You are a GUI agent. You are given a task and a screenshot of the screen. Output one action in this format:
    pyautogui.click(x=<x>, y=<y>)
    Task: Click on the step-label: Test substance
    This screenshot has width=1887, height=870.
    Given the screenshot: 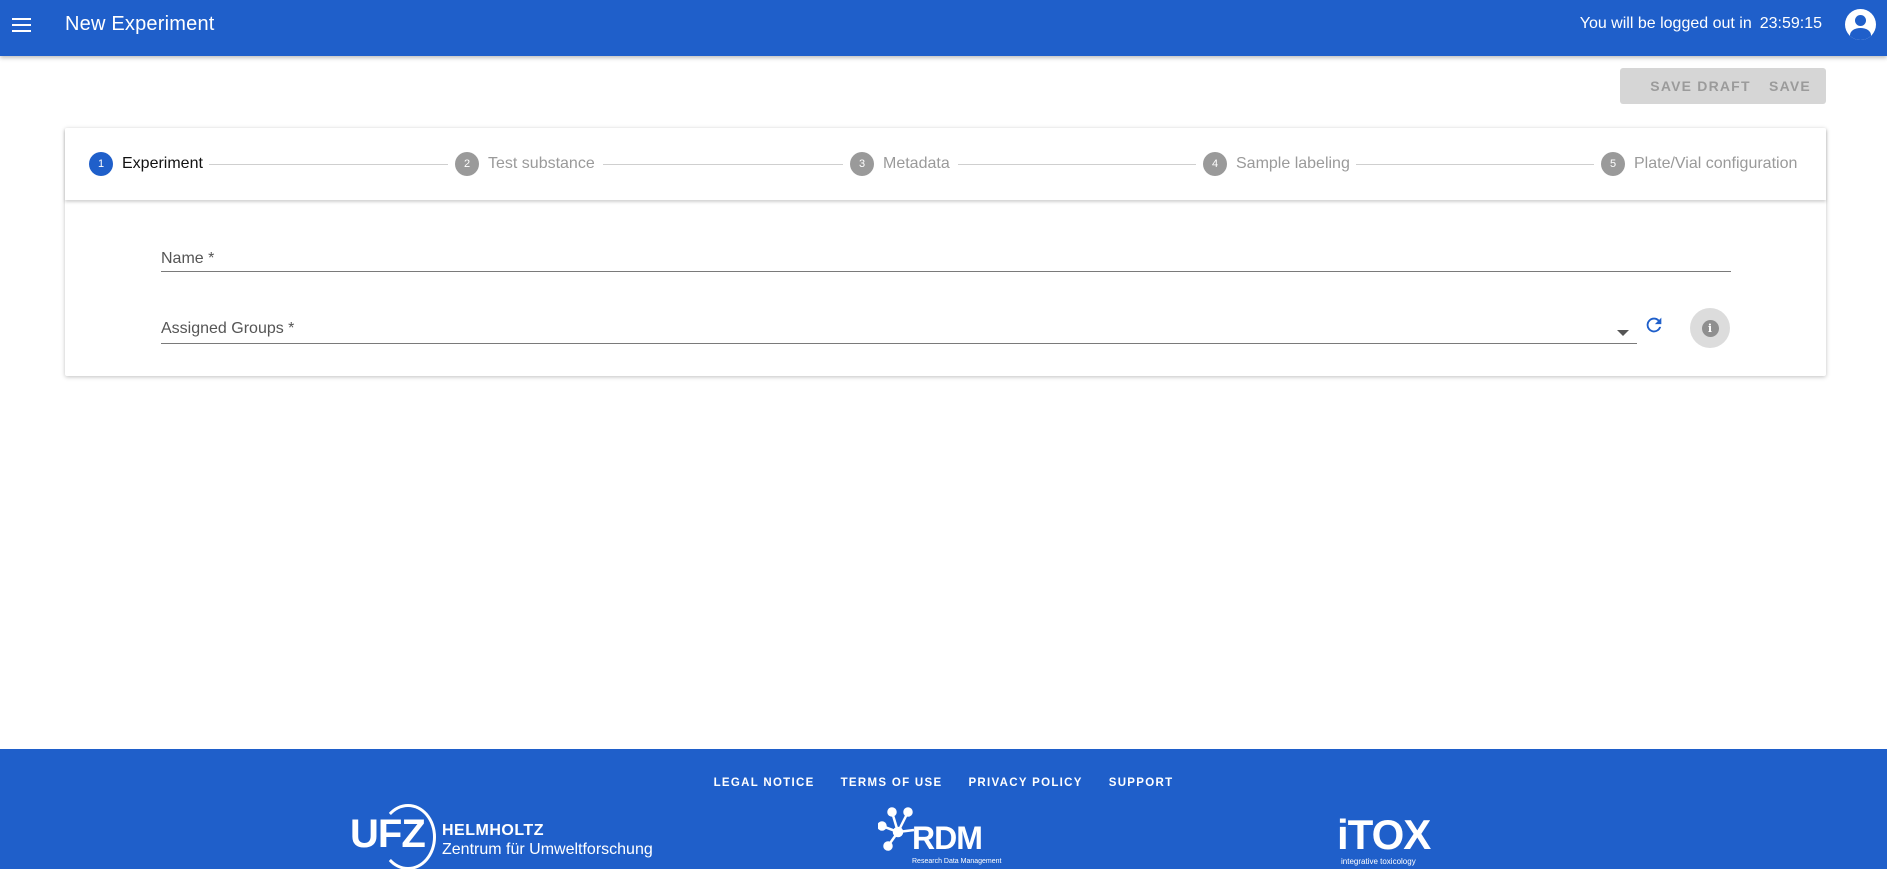 What is the action you would take?
    pyautogui.click(x=541, y=163)
    